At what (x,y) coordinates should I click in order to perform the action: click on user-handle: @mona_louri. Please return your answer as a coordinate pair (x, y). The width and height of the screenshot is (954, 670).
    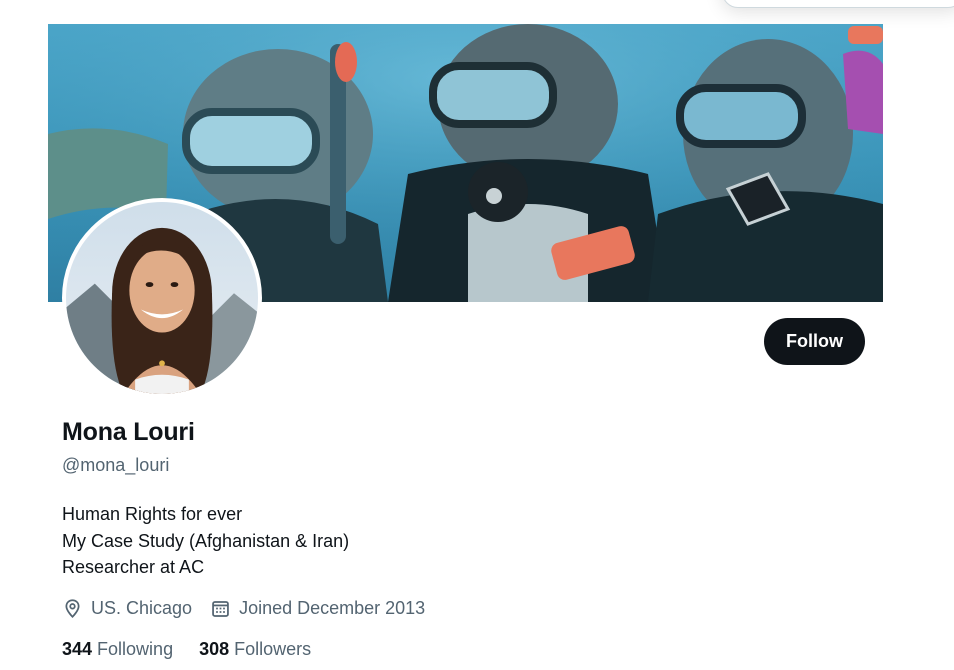
    Looking at the image, I should click on (116, 465).